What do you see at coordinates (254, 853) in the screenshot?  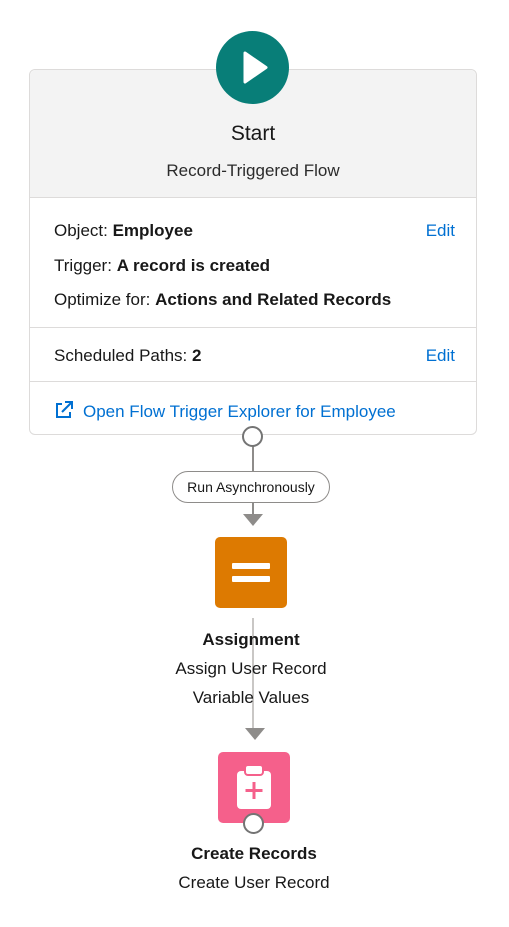 I see `create-records-title: Create Records` at bounding box center [254, 853].